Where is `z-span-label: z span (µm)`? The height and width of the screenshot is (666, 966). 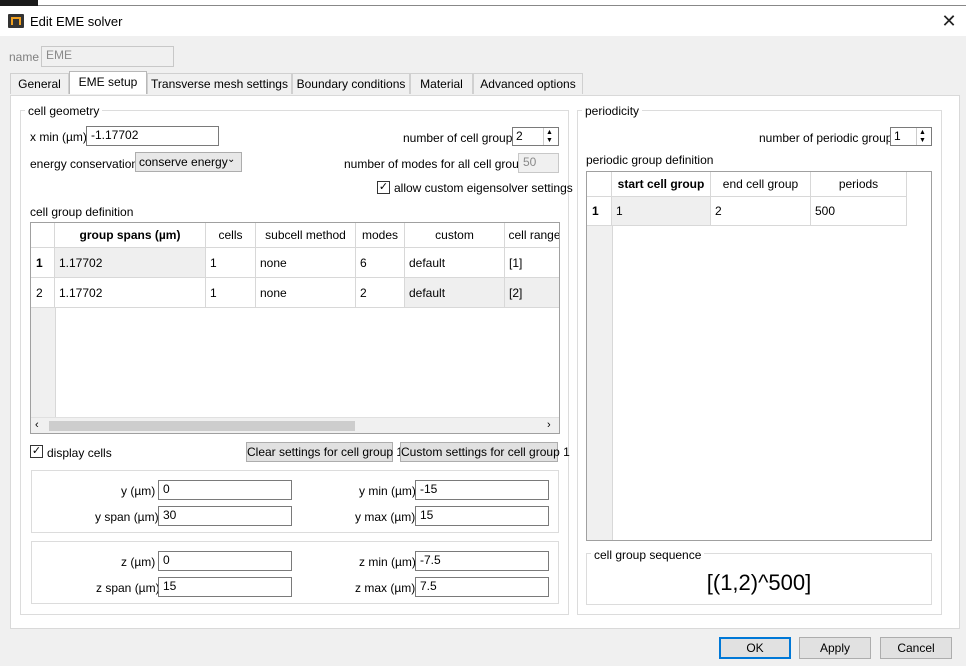
z-span-label: z span (µm) is located at coordinates (128, 588).